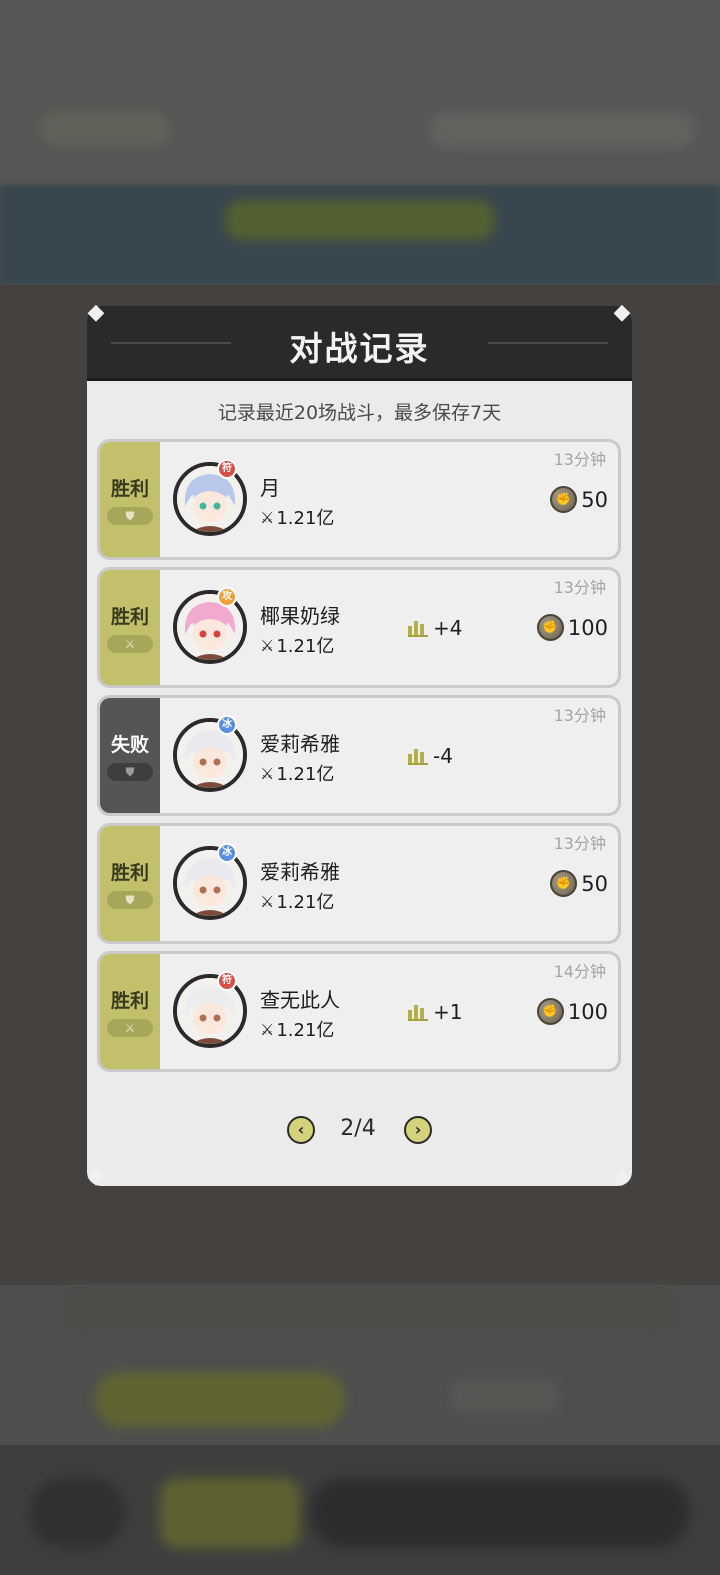 Image resolution: width=720 pixels, height=1575 pixels. What do you see at coordinates (359, 413) in the screenshot?
I see `dialog-subtitle: 记录最近20场战斗，最多保存7天` at bounding box center [359, 413].